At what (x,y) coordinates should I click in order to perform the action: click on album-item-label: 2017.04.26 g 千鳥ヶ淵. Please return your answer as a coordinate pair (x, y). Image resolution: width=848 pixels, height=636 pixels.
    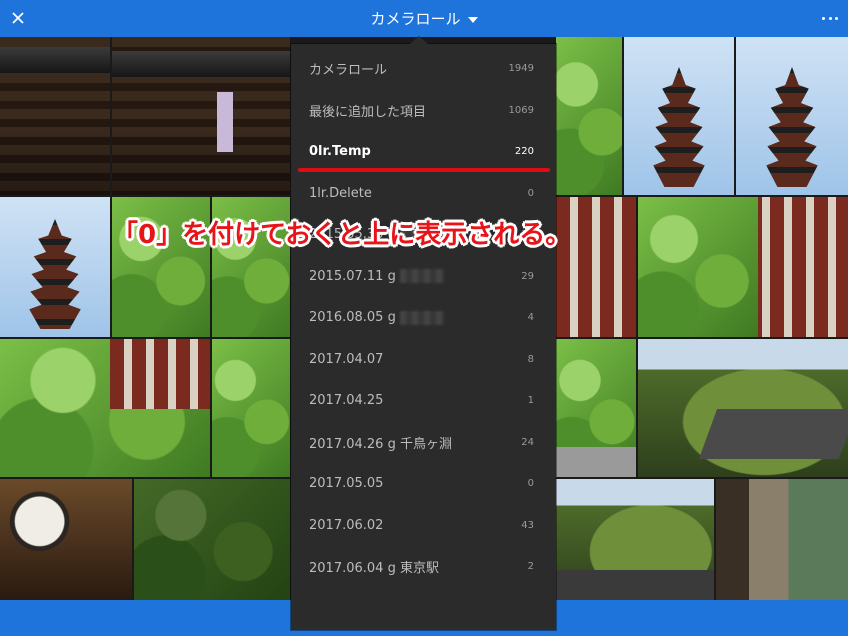
    Looking at the image, I should click on (380, 444).